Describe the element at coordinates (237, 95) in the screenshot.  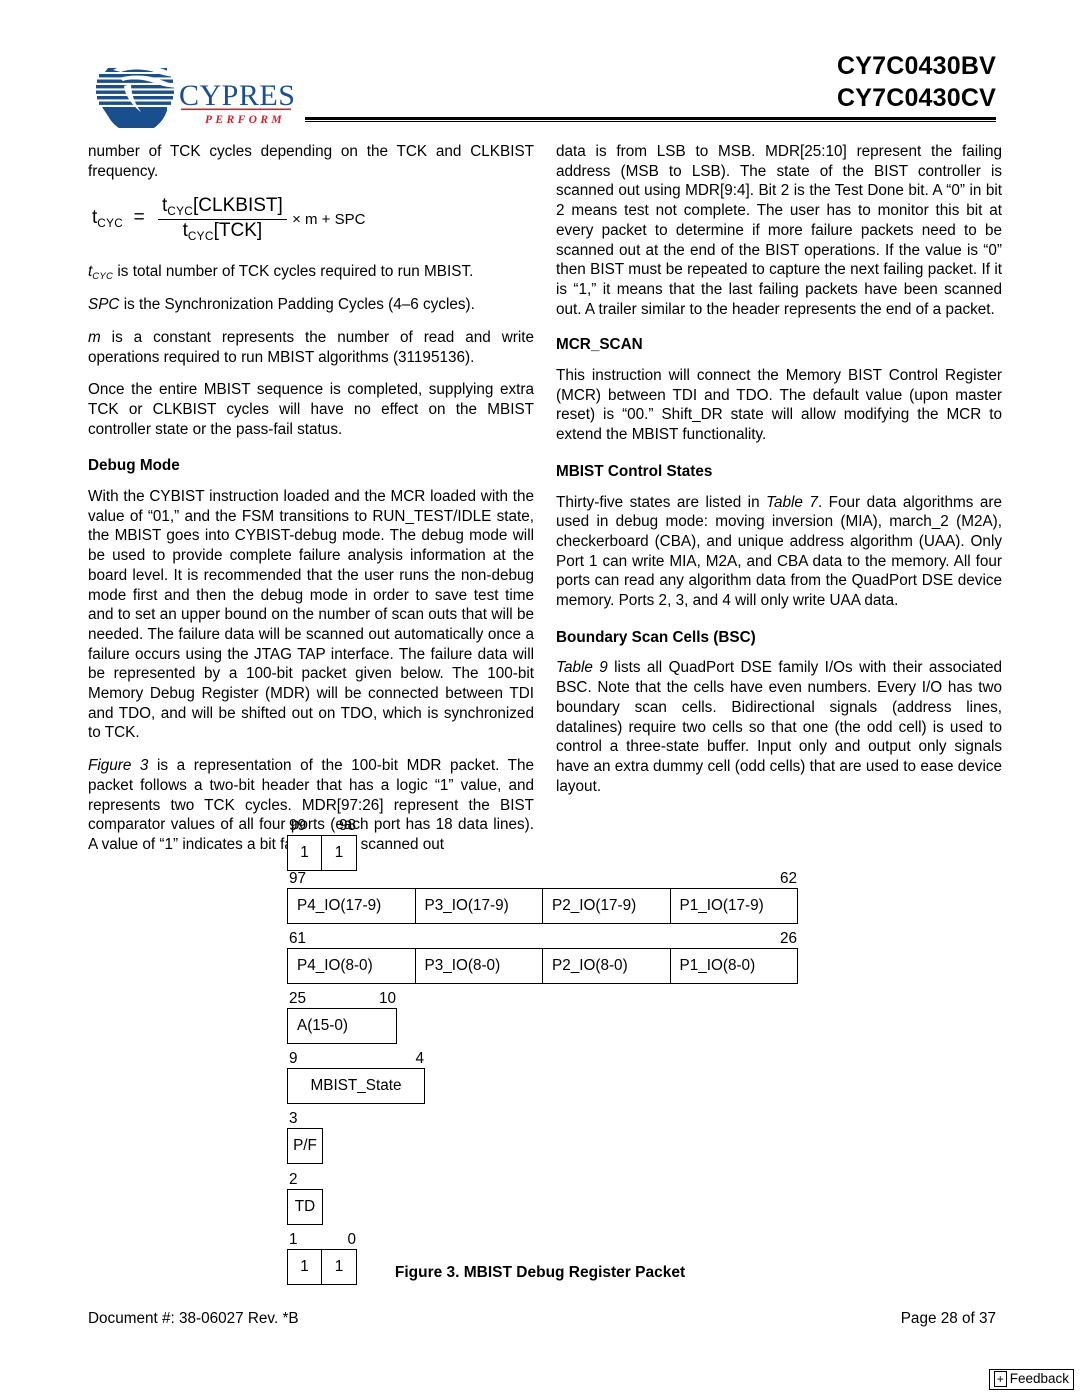
I see `logo-wordmark: CYPRESS` at that location.